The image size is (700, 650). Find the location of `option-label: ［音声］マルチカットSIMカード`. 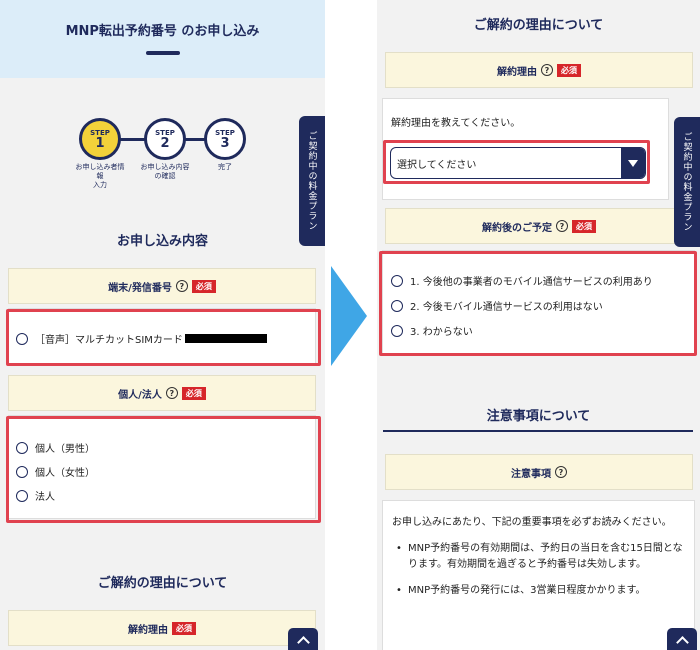

option-label: ［音声］マルチカットSIMカード is located at coordinates (109, 340).